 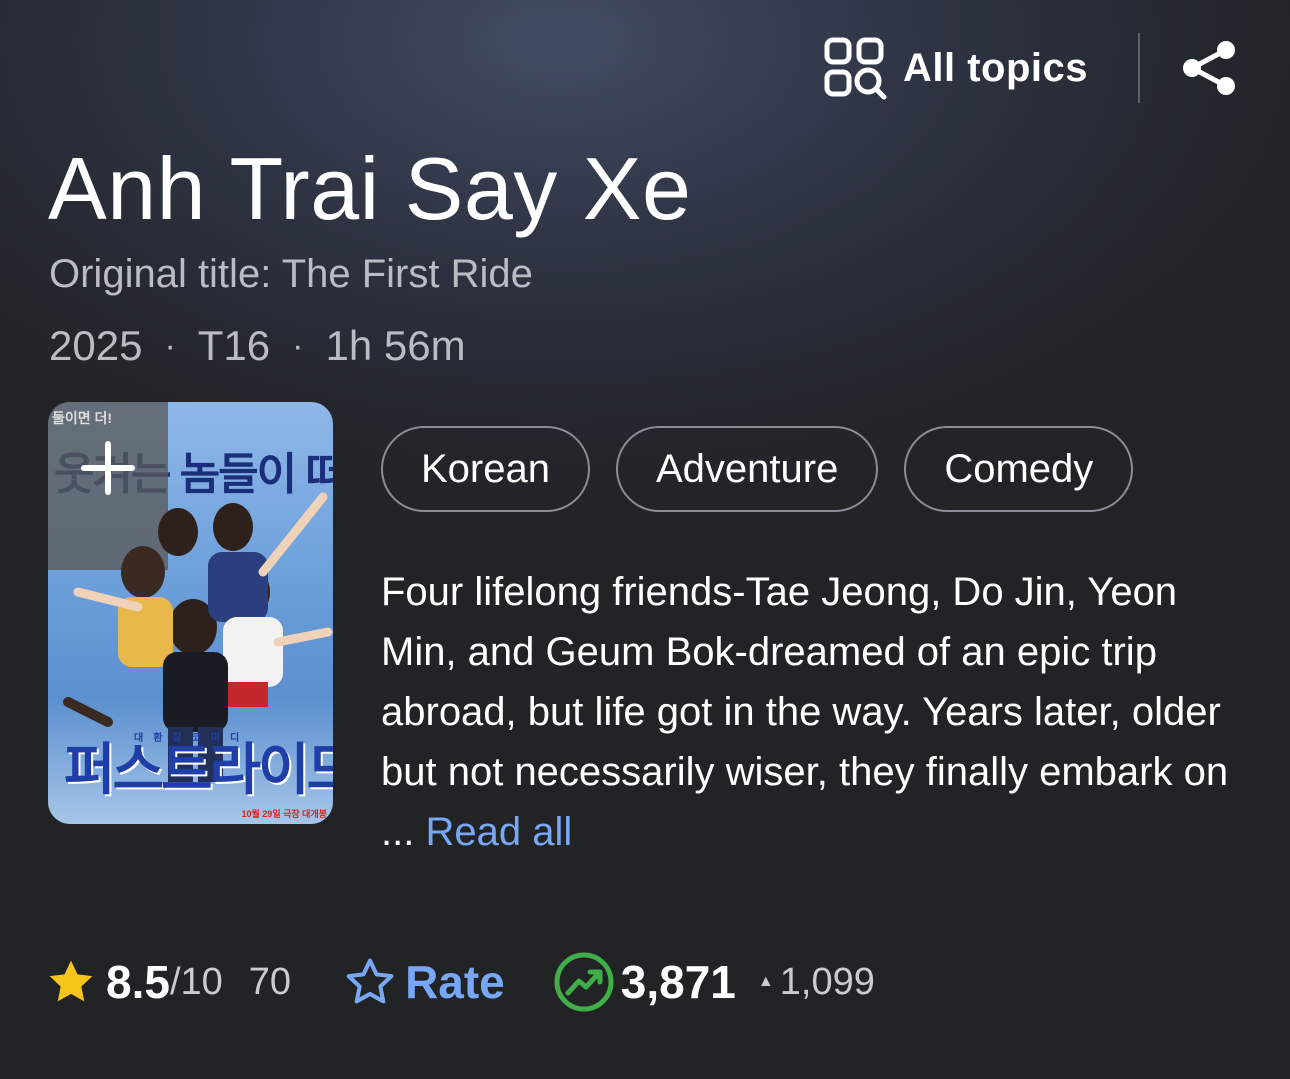 What do you see at coordinates (747, 469) in the screenshot?
I see `genre-chip-adventure: Adventure` at bounding box center [747, 469].